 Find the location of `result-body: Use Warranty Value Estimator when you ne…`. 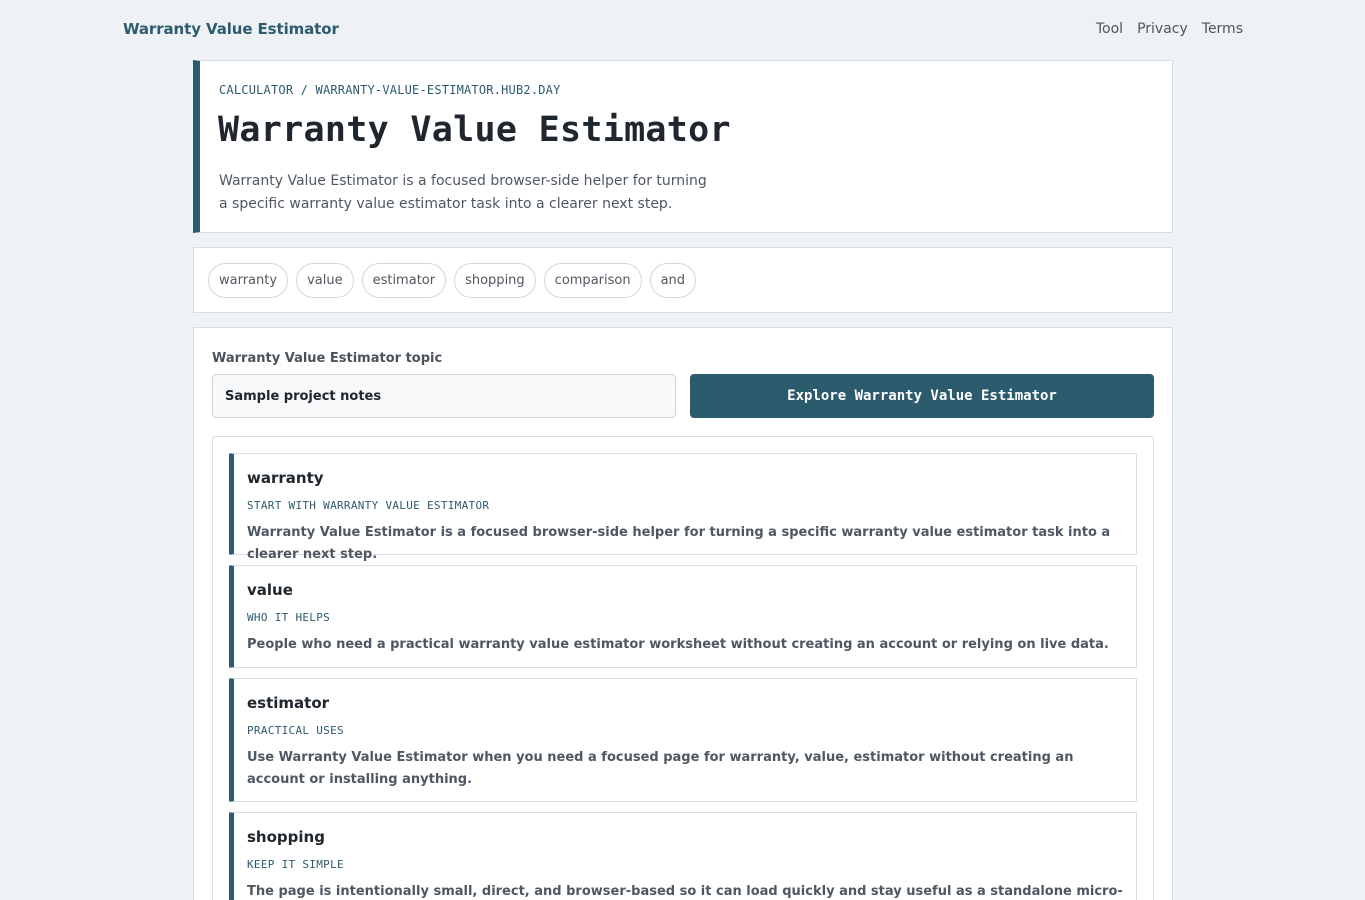

result-body: Use Warranty Value Estimator when you ne… is located at coordinates (660, 768).